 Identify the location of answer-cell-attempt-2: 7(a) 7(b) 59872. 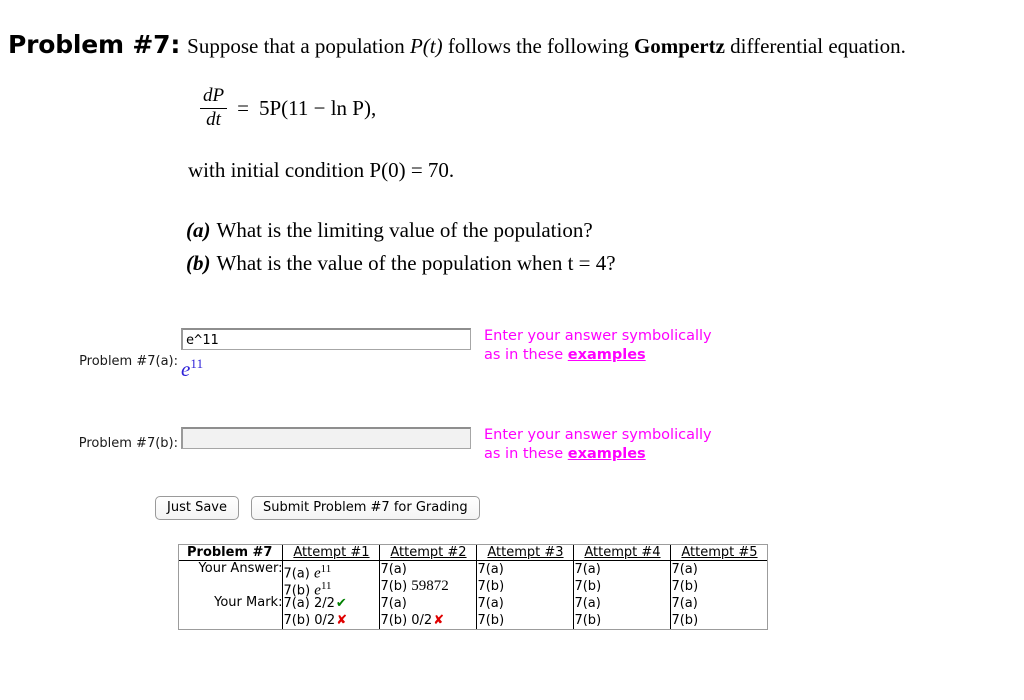
(428, 577).